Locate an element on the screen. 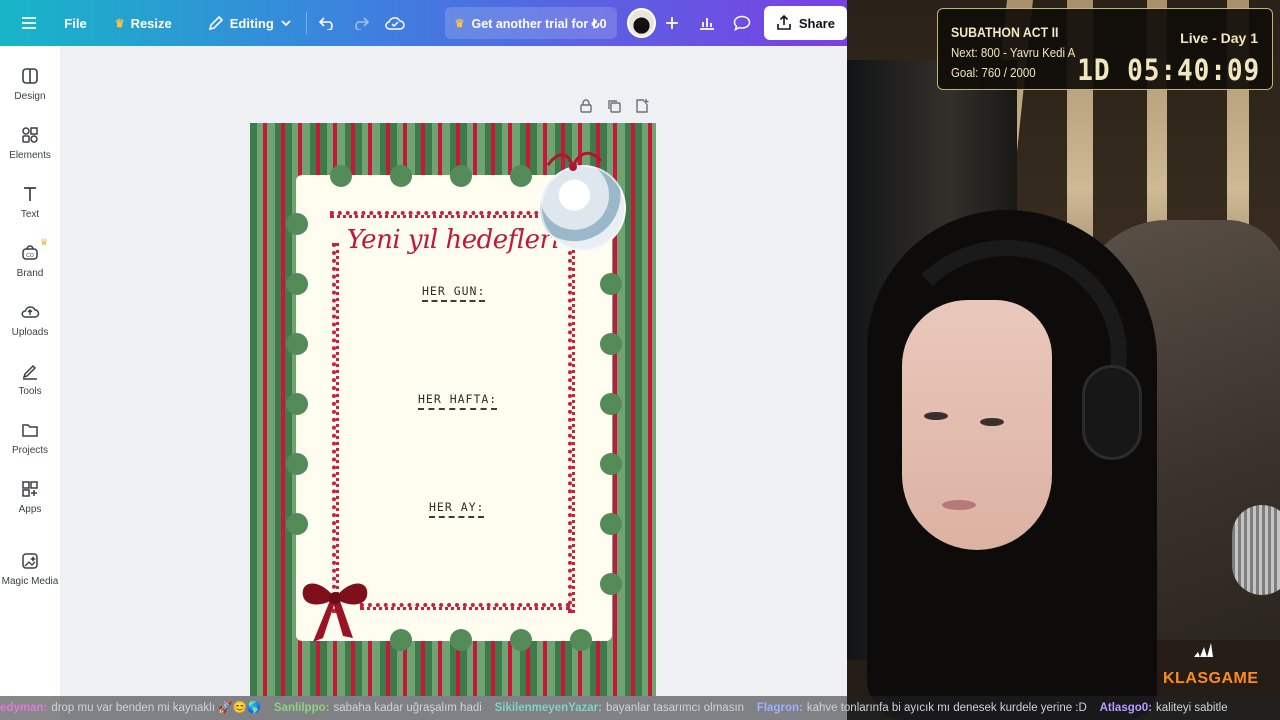 Image resolution: width=1280 pixels, height=720 pixels. page-toolbar is located at coordinates (614, 106).